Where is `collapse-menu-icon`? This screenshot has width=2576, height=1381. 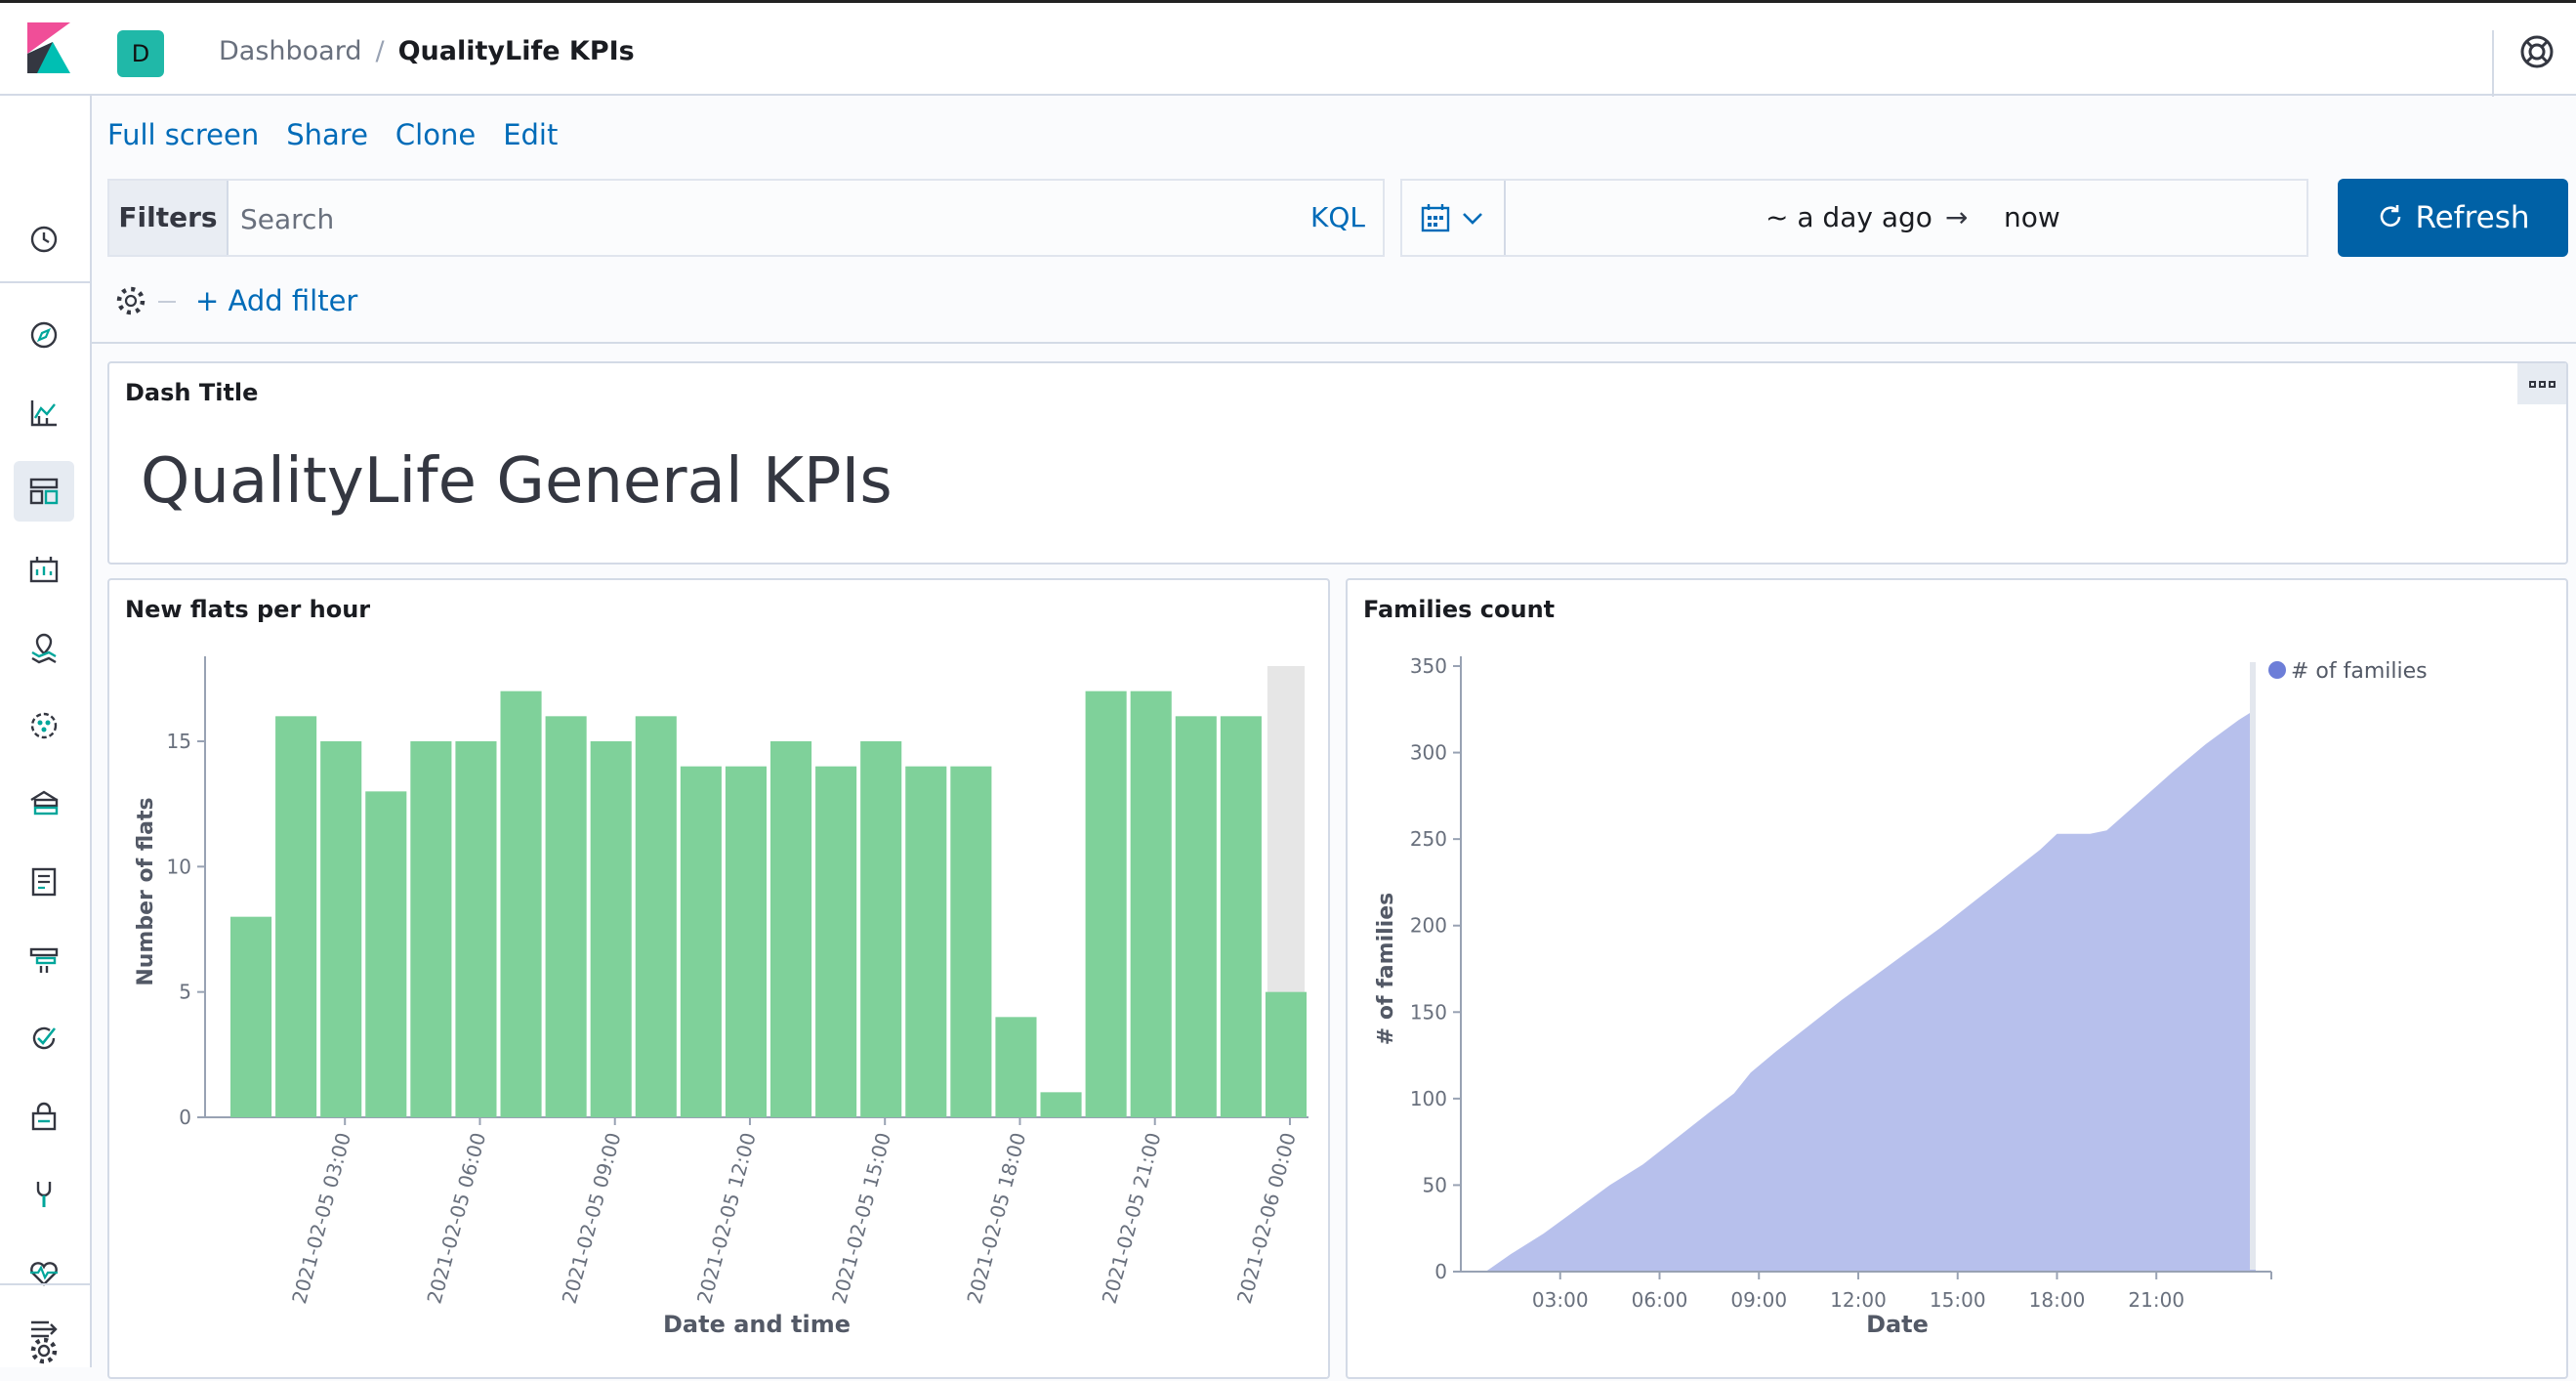 collapse-menu-icon is located at coordinates (44, 1329).